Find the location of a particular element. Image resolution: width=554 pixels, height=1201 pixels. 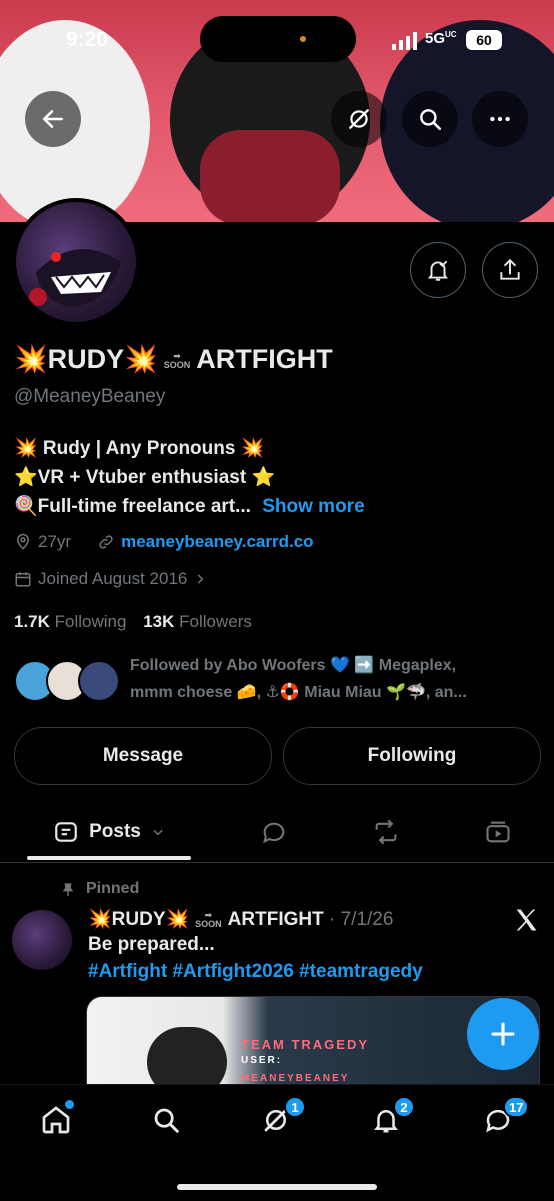

more-button is located at coordinates (500, 119).